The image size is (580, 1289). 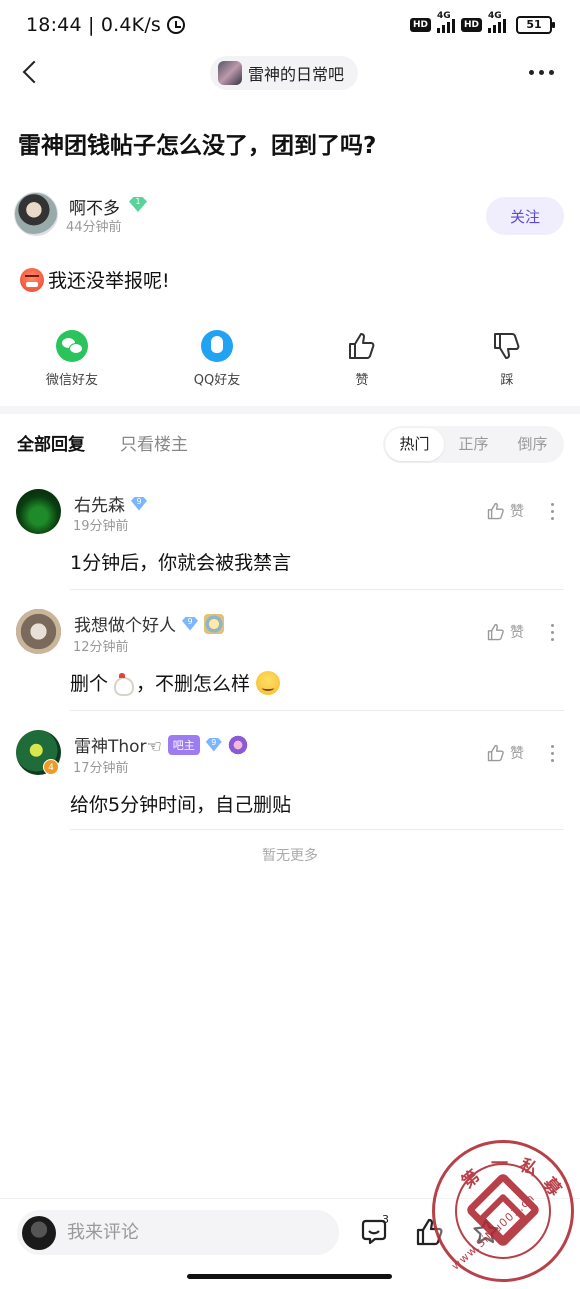 I want to click on sort-asc: 正序, so click(x=473, y=444).